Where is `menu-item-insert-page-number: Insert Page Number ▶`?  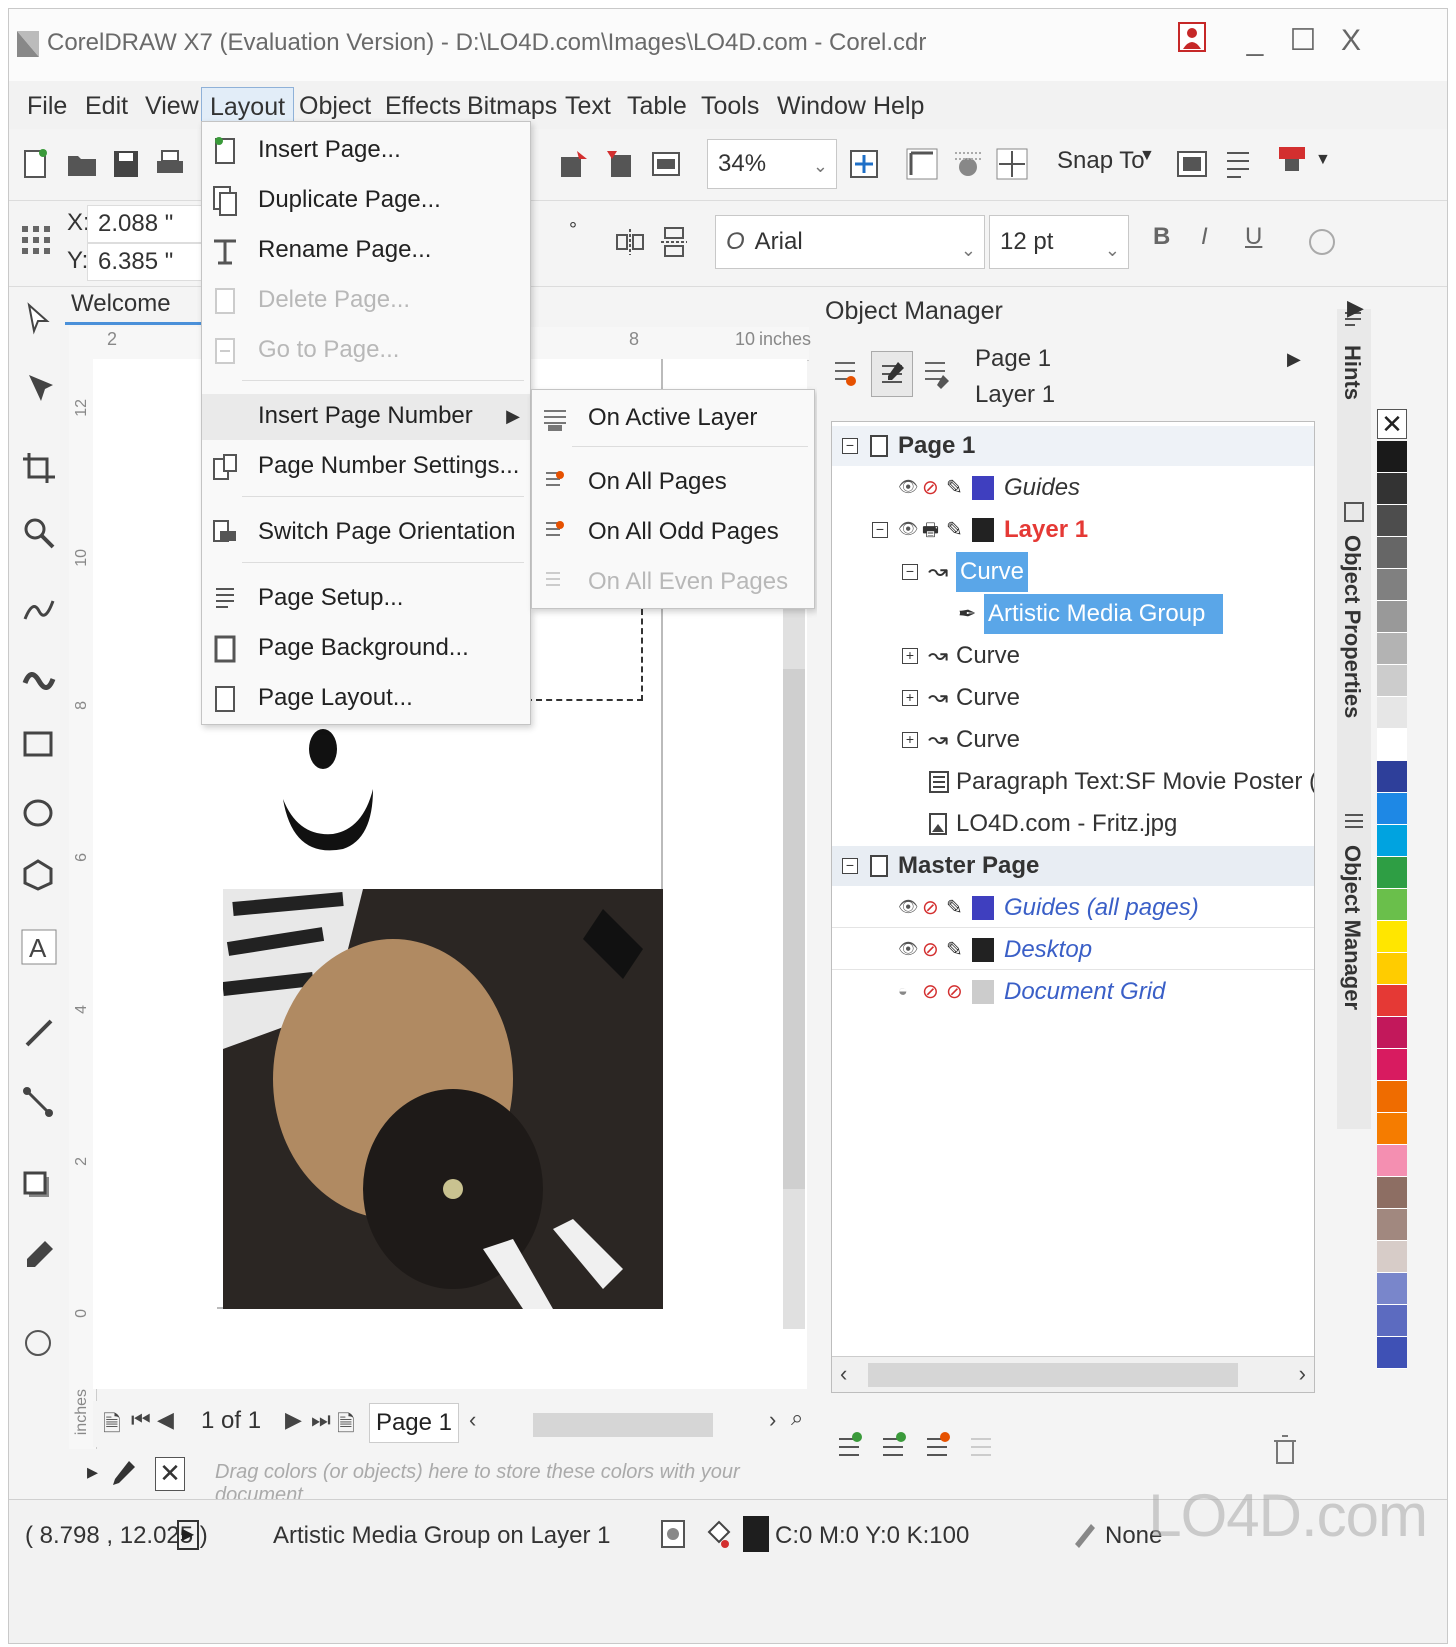 menu-item-insert-page-number: Insert Page Number ▶ is located at coordinates (366, 417).